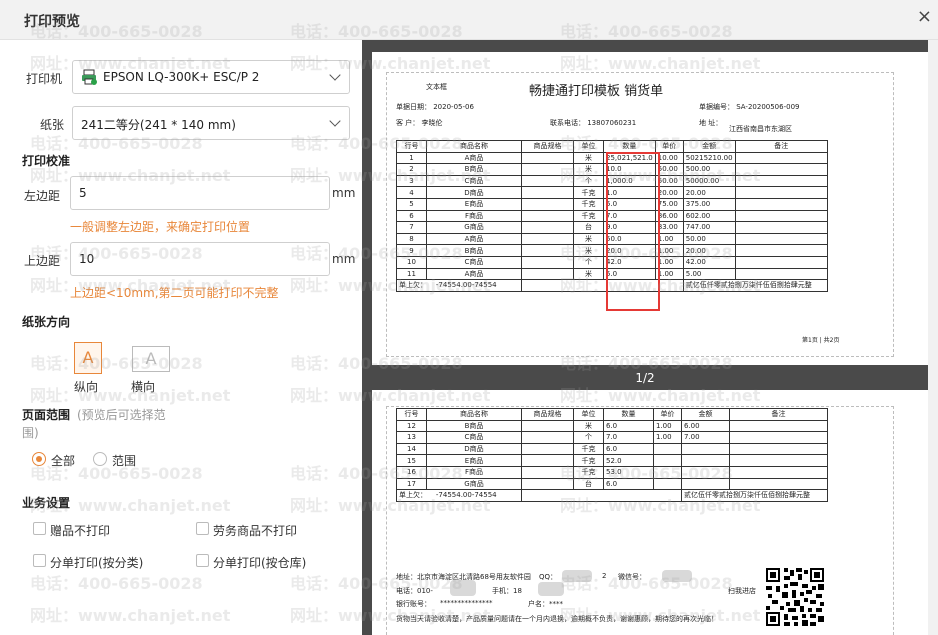 This screenshot has height=635, width=938. I want to click on cell: 747.00, so click(709, 227).